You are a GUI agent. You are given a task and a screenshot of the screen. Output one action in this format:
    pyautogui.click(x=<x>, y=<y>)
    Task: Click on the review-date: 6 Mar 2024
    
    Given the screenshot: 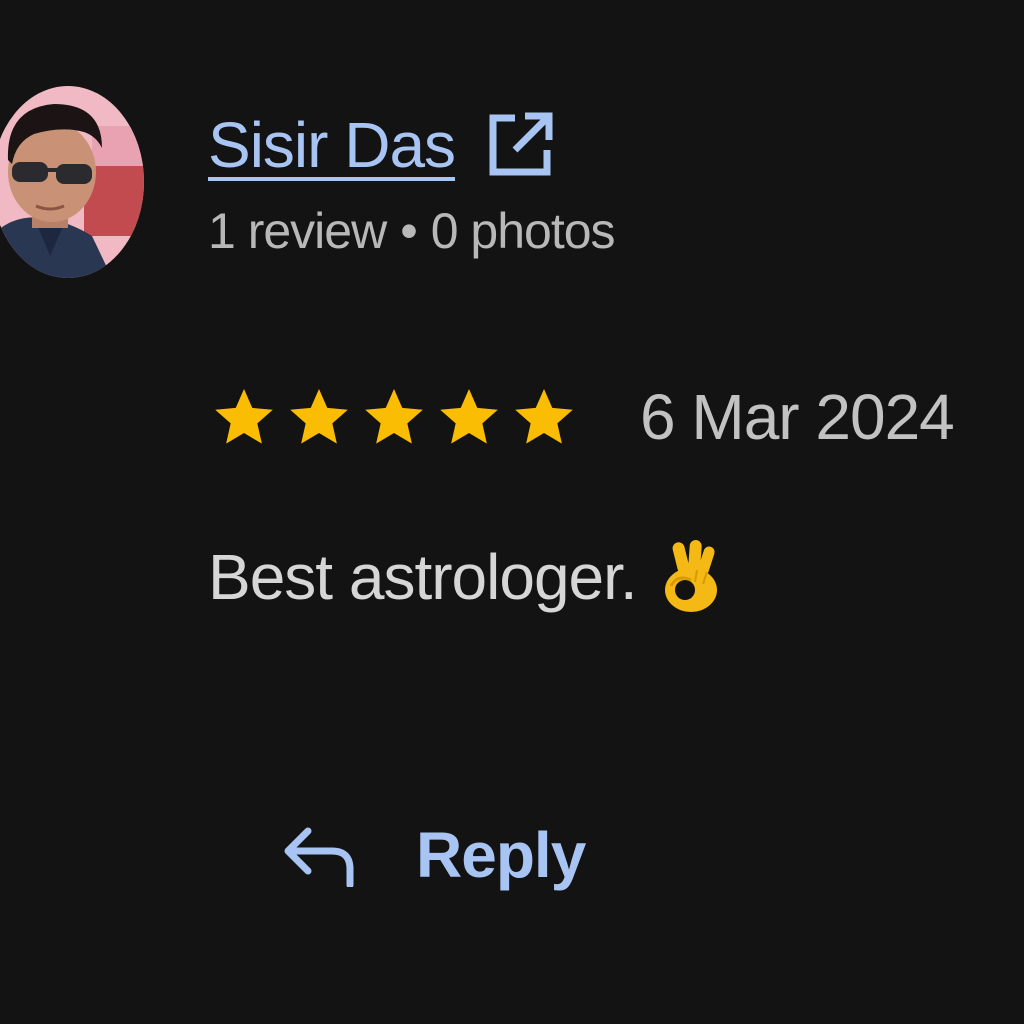 What is the action you would take?
    pyautogui.click(x=797, y=417)
    